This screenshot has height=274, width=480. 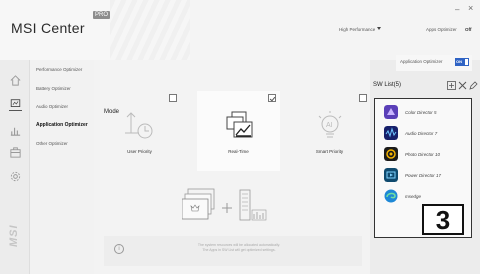 I want to click on apps-optimizer-toggle: Off, so click(x=468, y=29).